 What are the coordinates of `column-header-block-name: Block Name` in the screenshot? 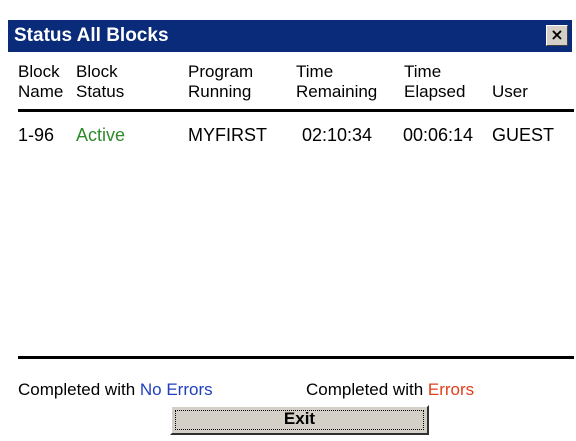 It's located at (41, 81).